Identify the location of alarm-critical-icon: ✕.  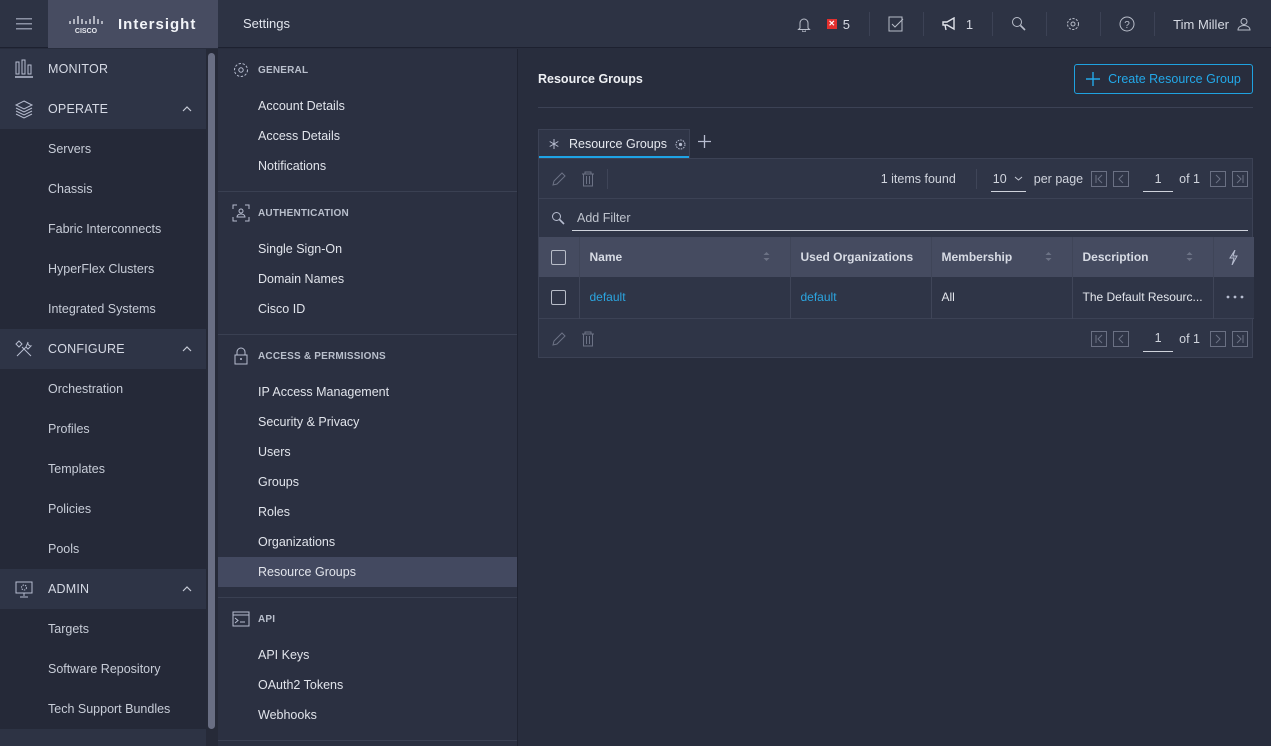
(831, 24).